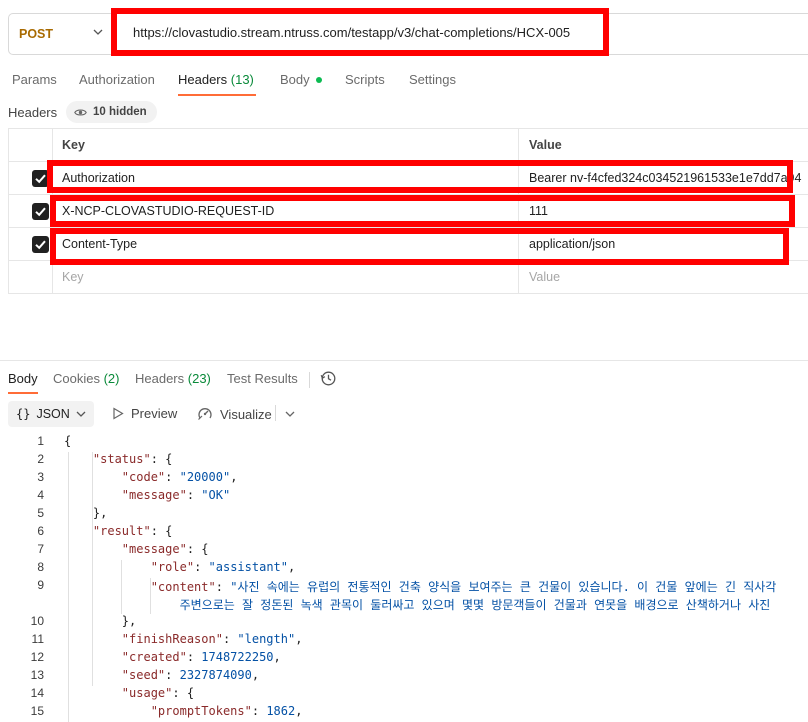  Describe the element at coordinates (33, 112) in the screenshot. I see `headers-section-label: Headers` at that location.